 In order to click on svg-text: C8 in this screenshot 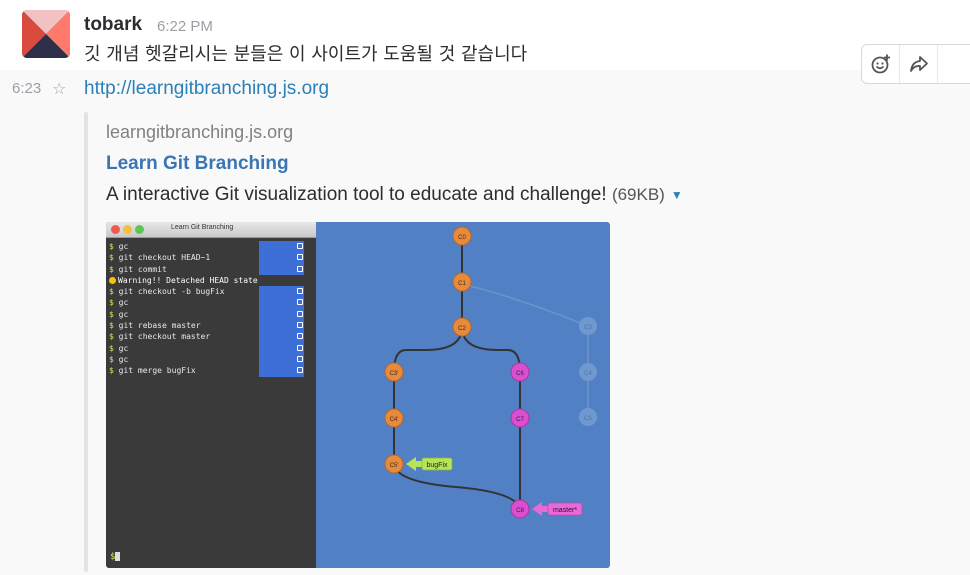, I will do `click(520, 511)`.